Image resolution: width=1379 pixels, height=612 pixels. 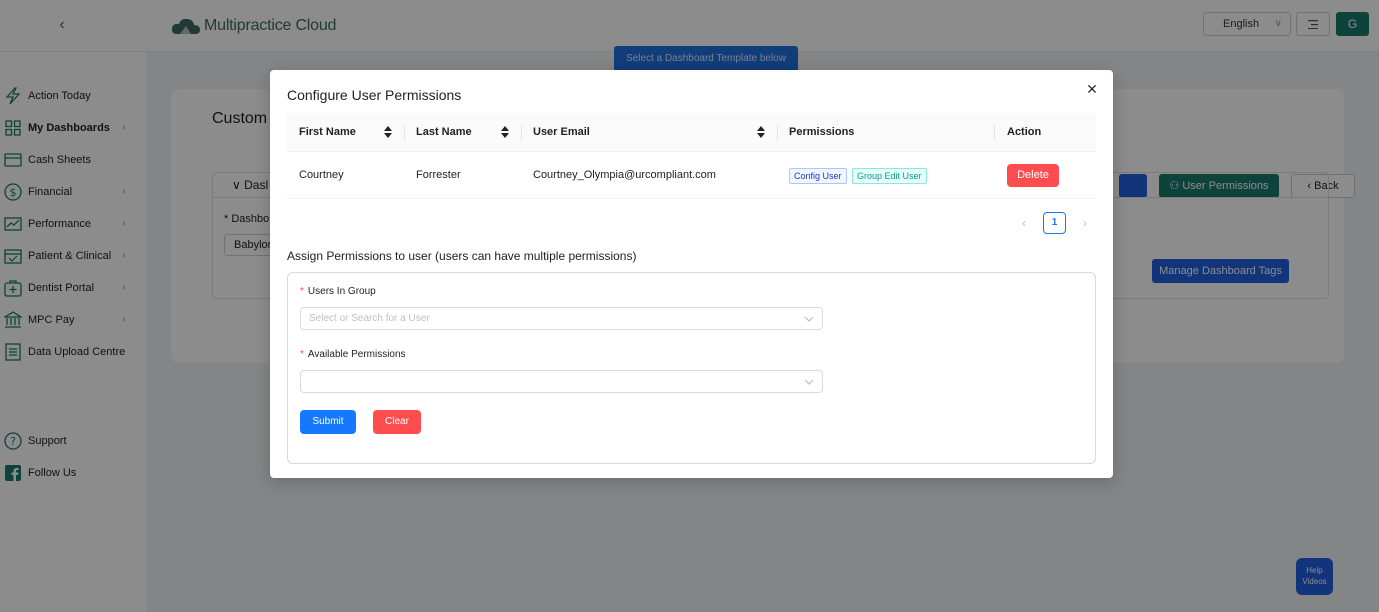 I want to click on pagination: ‹ 1 ›, so click(x=1054, y=223).